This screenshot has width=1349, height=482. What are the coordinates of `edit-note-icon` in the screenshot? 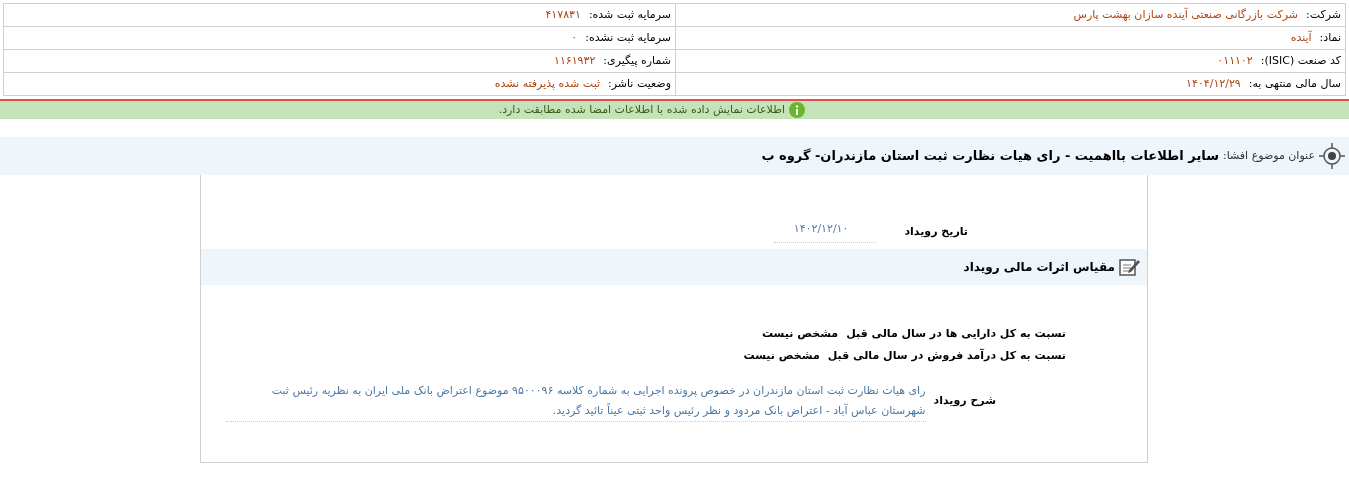 It's located at (1130, 266).